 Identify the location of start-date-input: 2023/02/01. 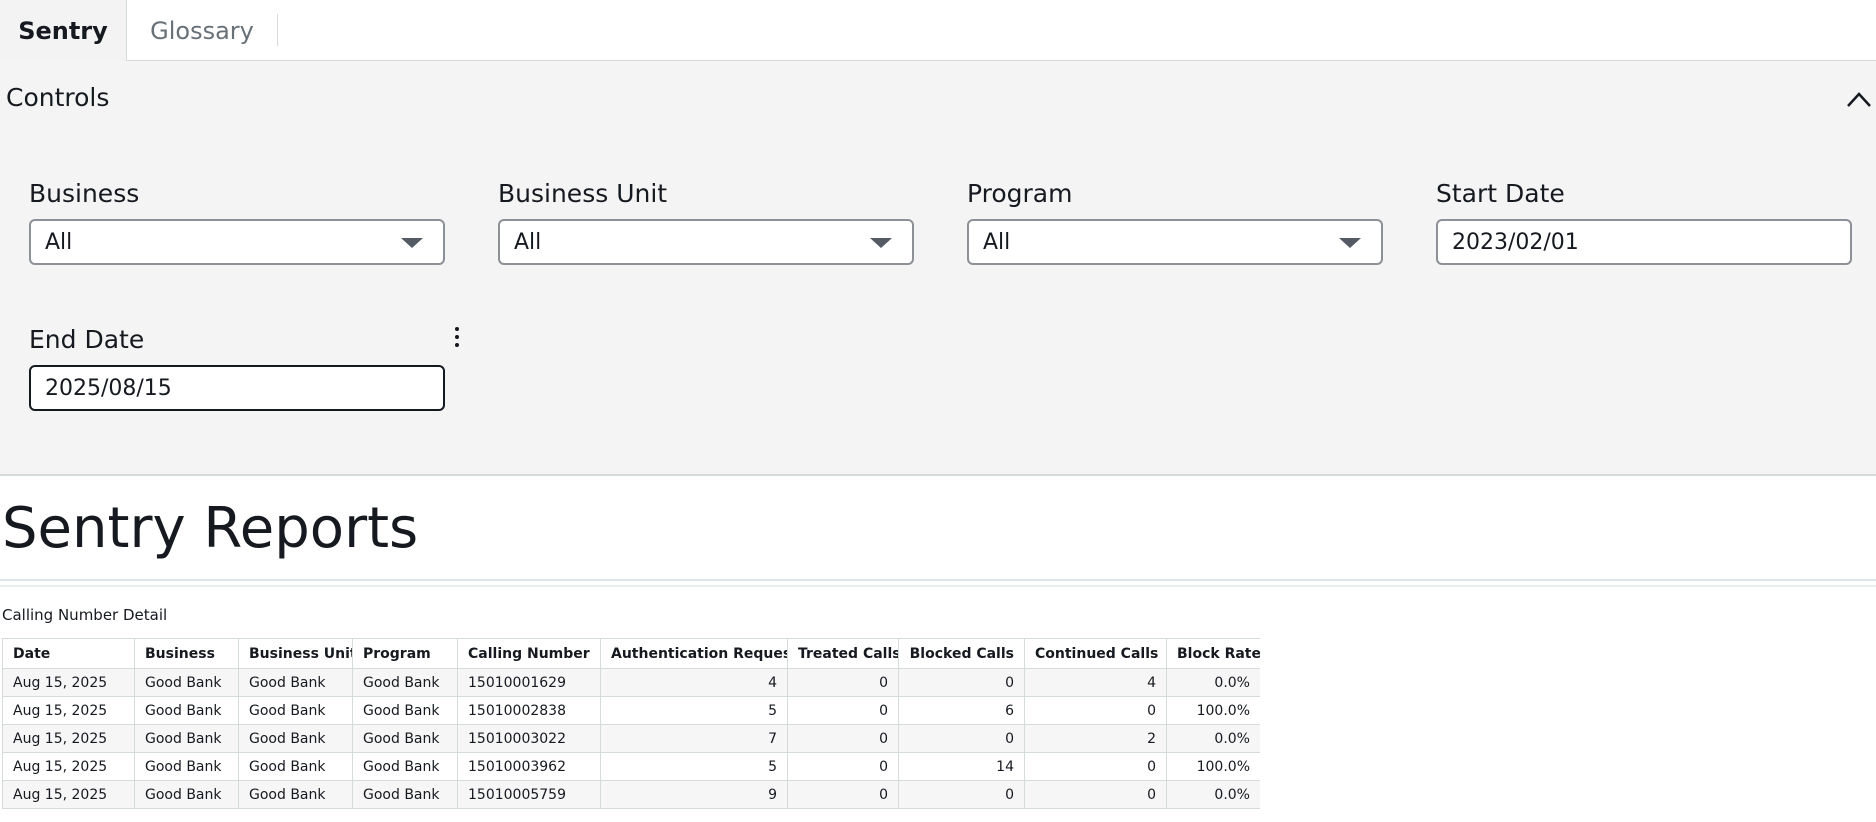
(1644, 242).